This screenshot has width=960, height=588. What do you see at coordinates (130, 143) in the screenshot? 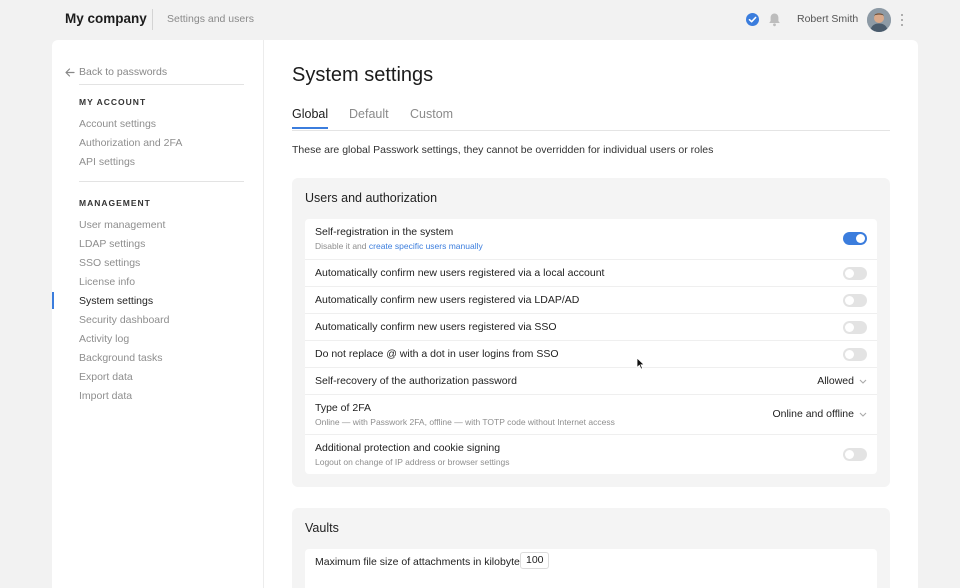
I see `sidebar-item-authorization-2fa: Authorization and 2FA` at bounding box center [130, 143].